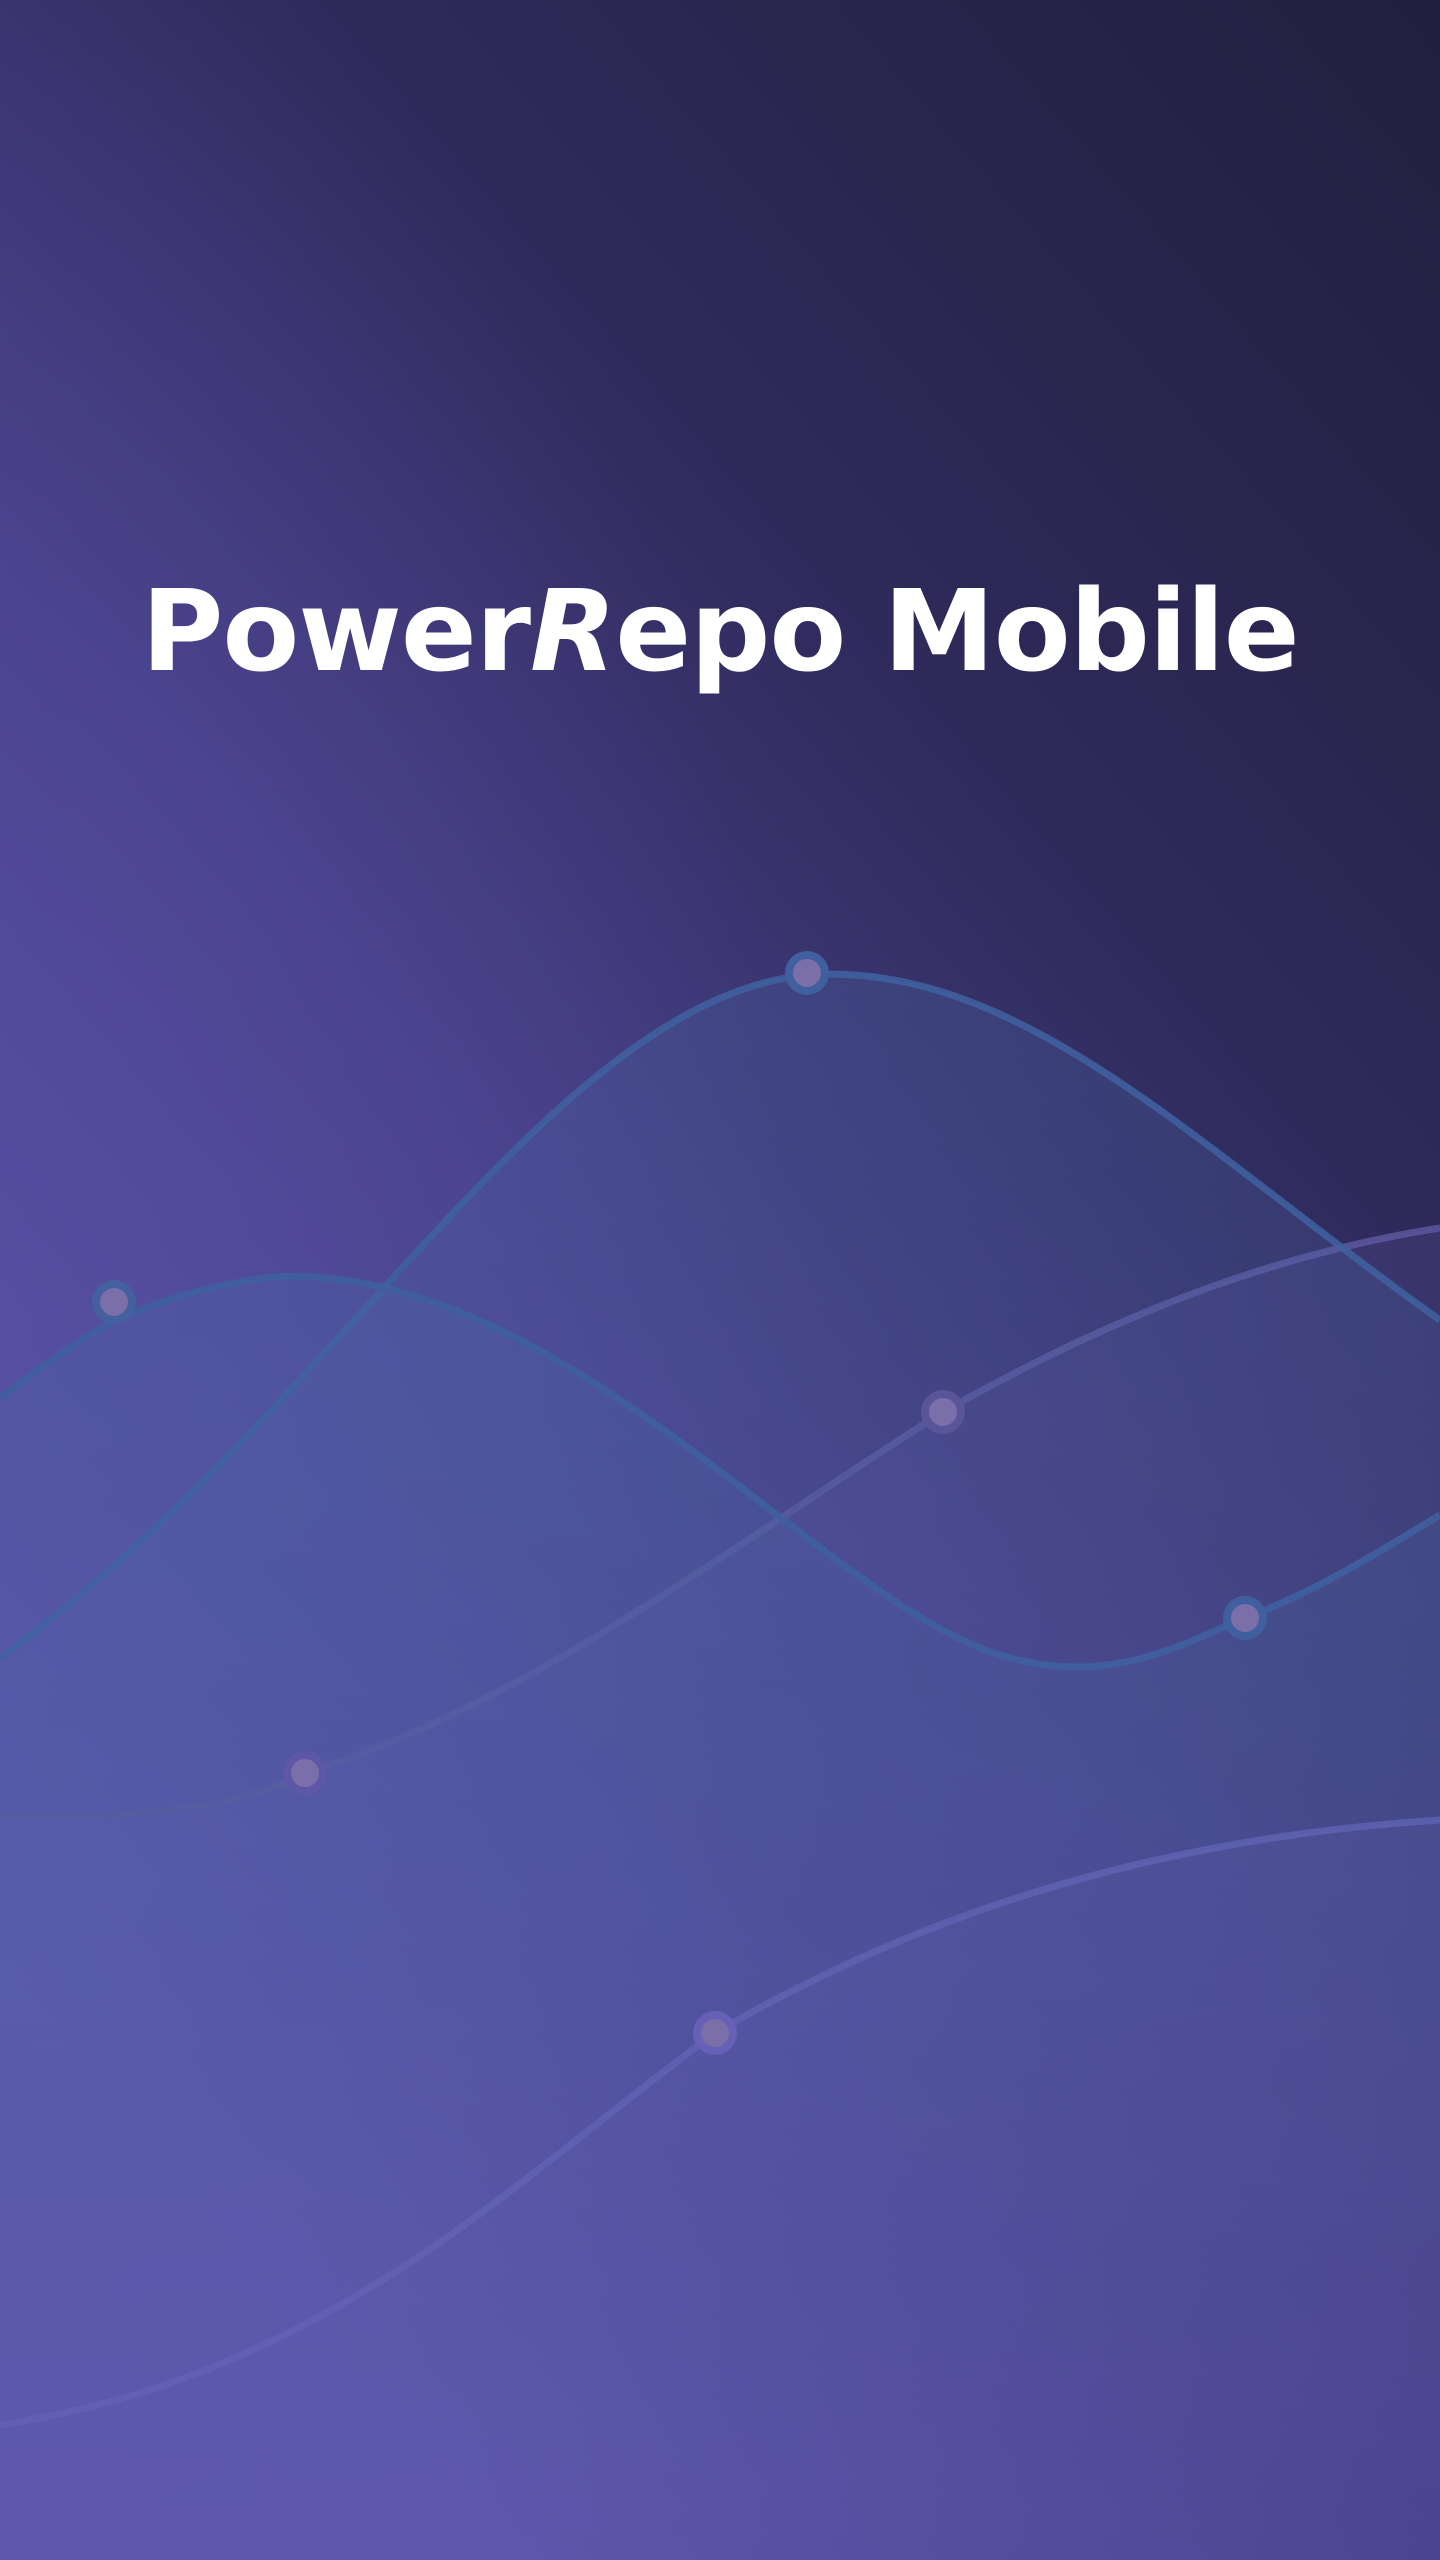  I want to click on marker-peak, so click(807, 973).